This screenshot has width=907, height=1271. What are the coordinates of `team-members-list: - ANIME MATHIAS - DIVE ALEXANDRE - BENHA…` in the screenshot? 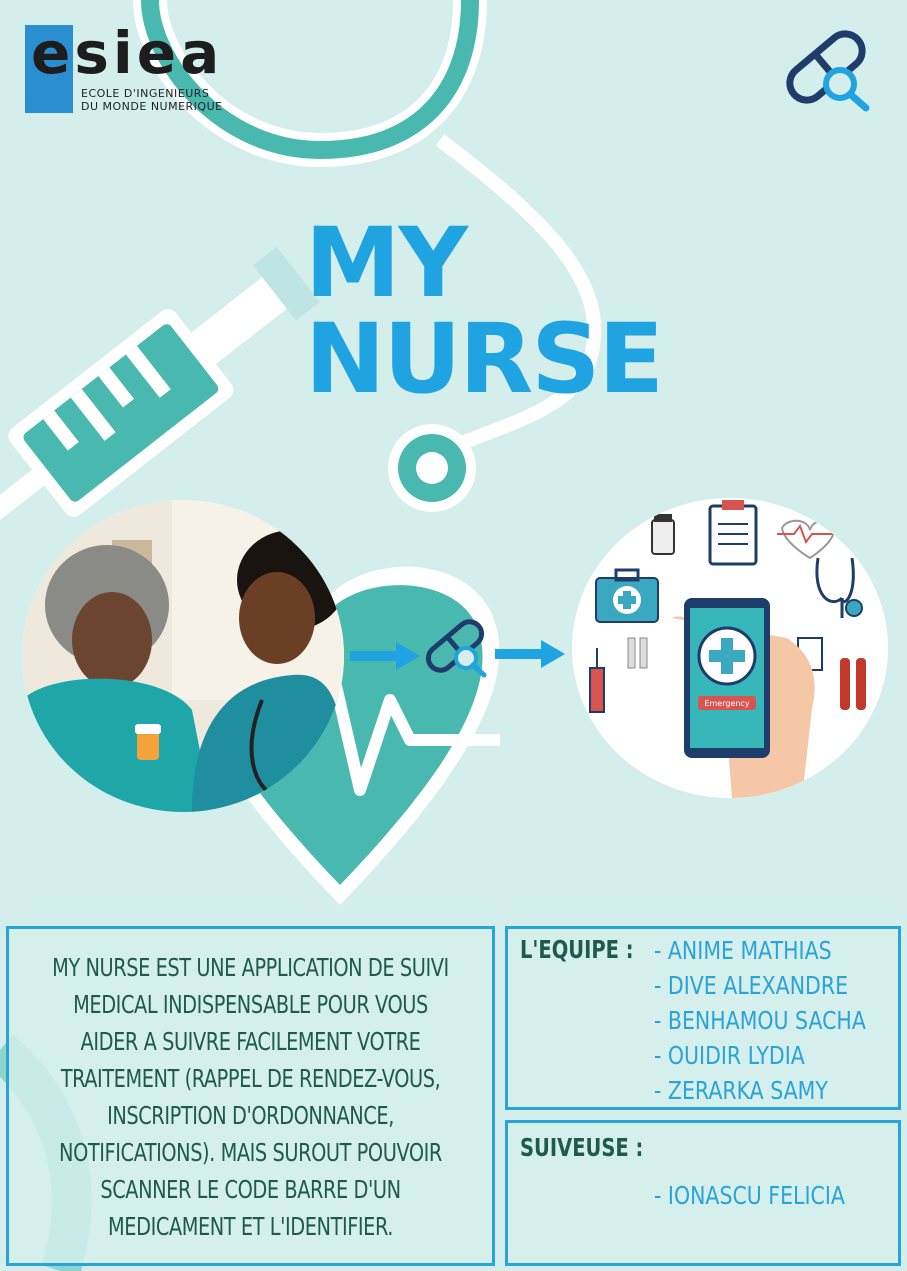 It's located at (780, 1020).